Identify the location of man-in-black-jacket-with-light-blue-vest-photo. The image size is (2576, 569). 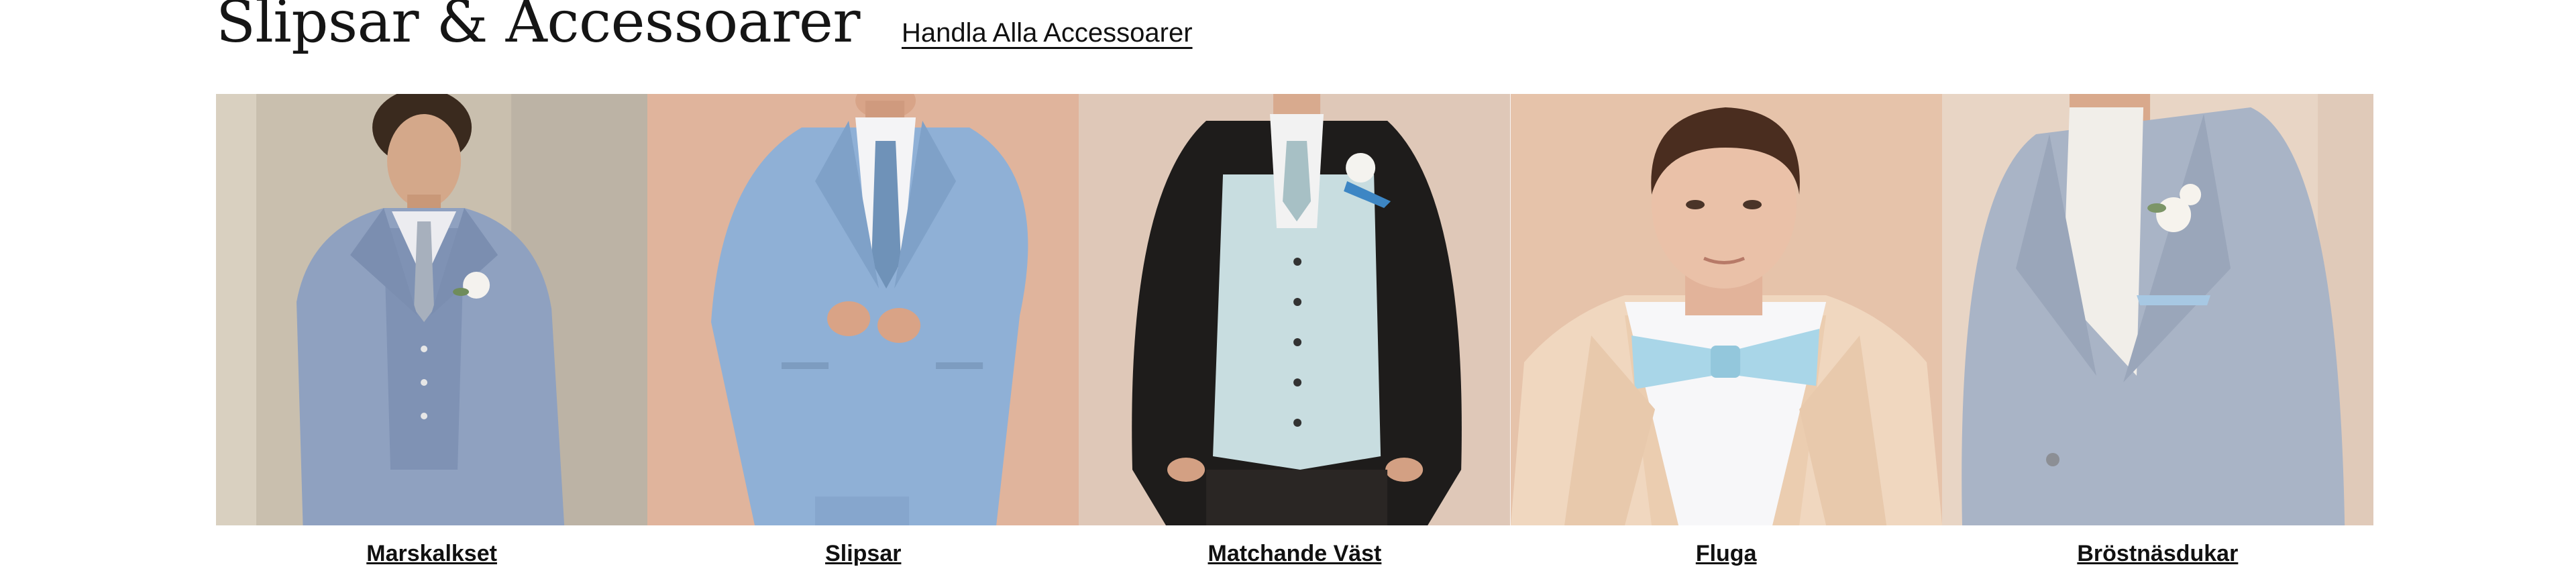
(1295, 309).